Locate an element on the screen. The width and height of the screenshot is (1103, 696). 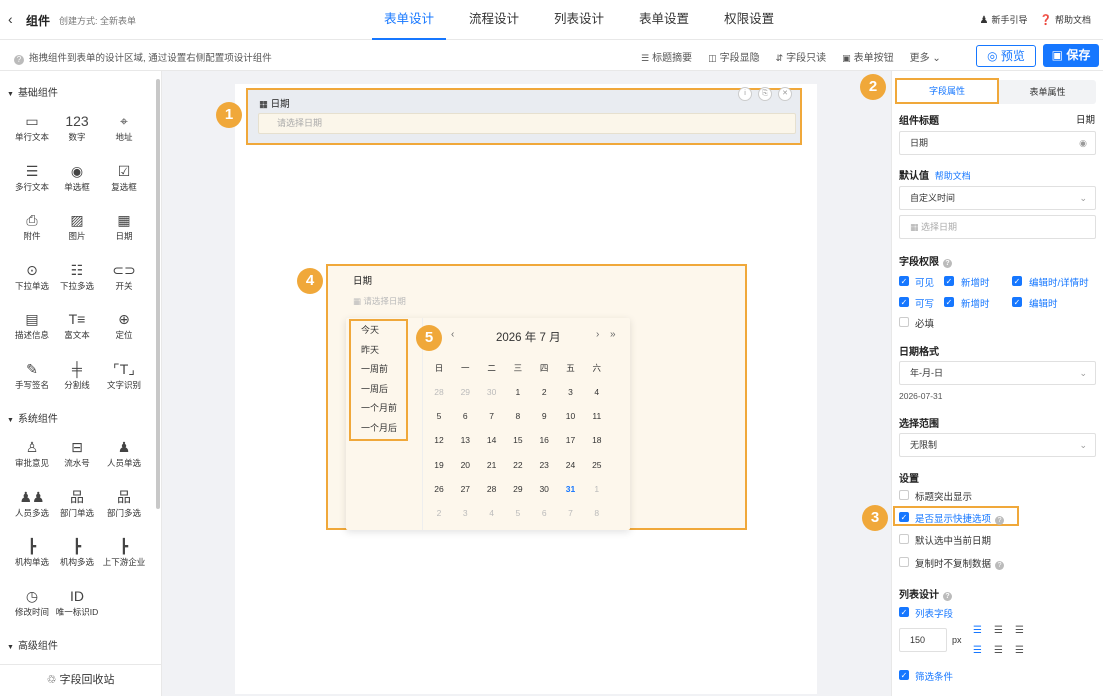
help-doc-link: ❓ 帮助文档 is located at coordinates (1065, 19).